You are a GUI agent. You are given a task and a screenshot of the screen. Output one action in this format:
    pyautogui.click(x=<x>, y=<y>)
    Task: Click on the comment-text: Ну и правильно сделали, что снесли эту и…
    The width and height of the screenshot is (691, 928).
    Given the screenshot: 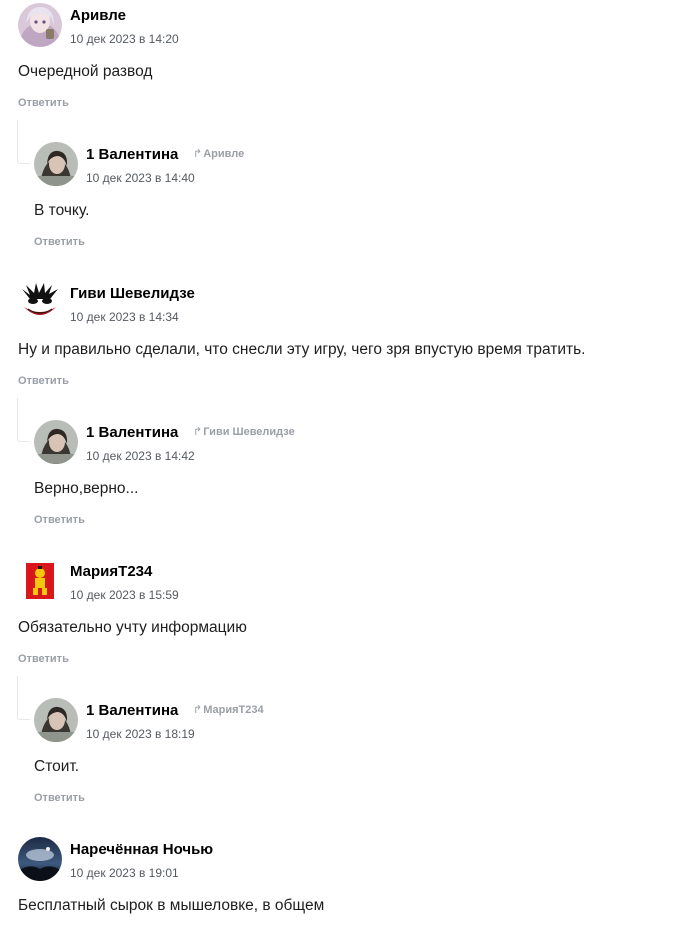 What is the action you would take?
    pyautogui.click(x=302, y=349)
    